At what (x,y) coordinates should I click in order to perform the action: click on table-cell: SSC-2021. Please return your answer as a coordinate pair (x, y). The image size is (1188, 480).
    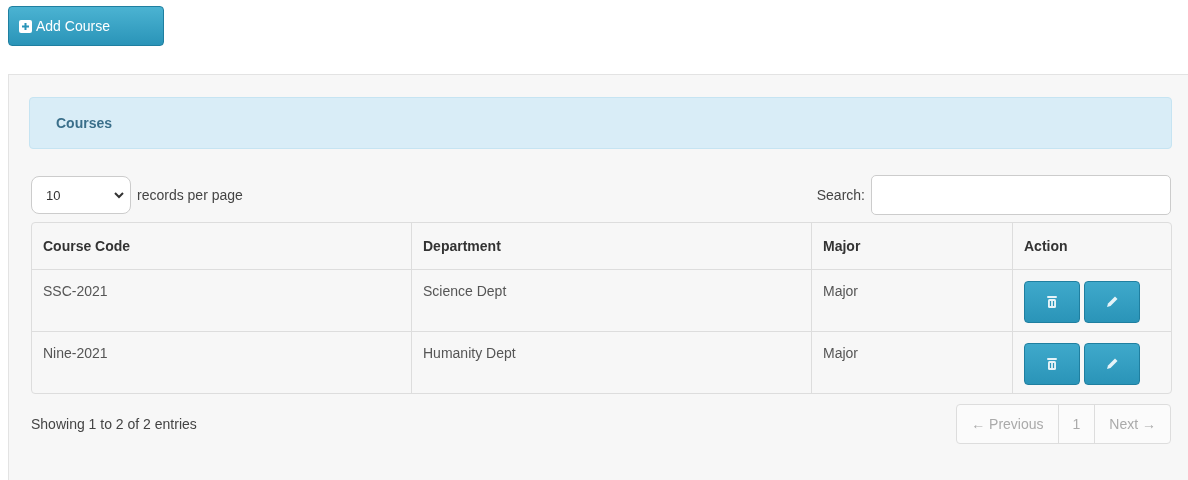
    Looking at the image, I should click on (221, 300).